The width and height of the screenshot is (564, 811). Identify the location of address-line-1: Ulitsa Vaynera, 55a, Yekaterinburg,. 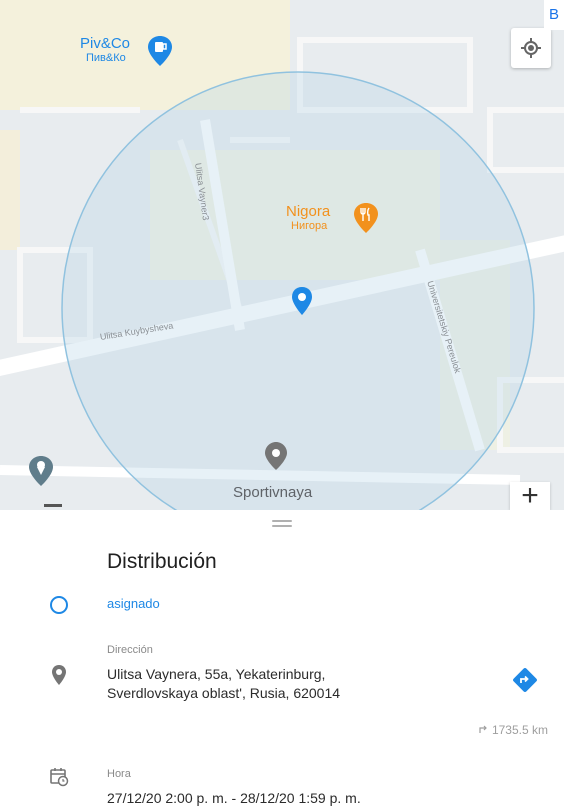
(216, 674).